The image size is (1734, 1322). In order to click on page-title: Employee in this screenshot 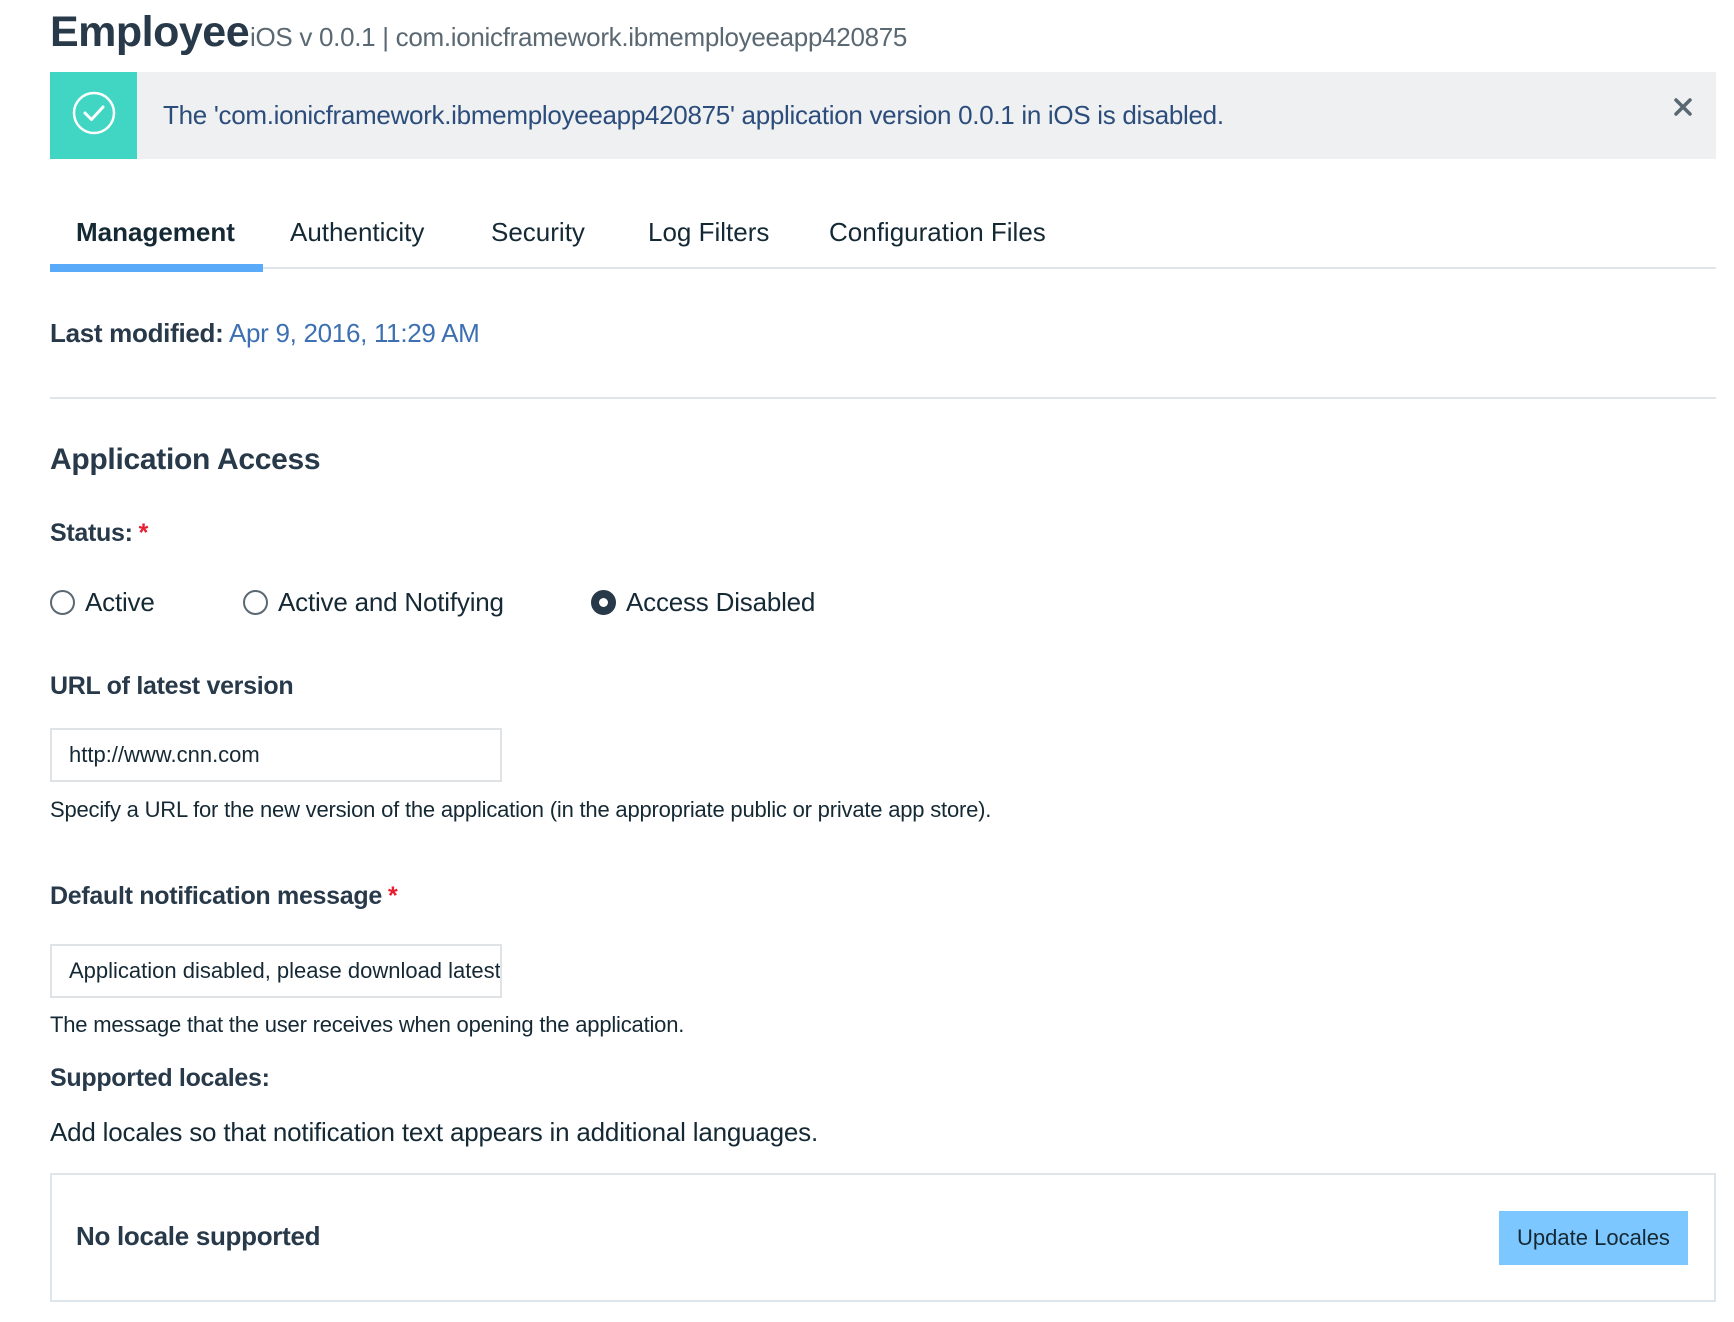, I will do `click(150, 32)`.